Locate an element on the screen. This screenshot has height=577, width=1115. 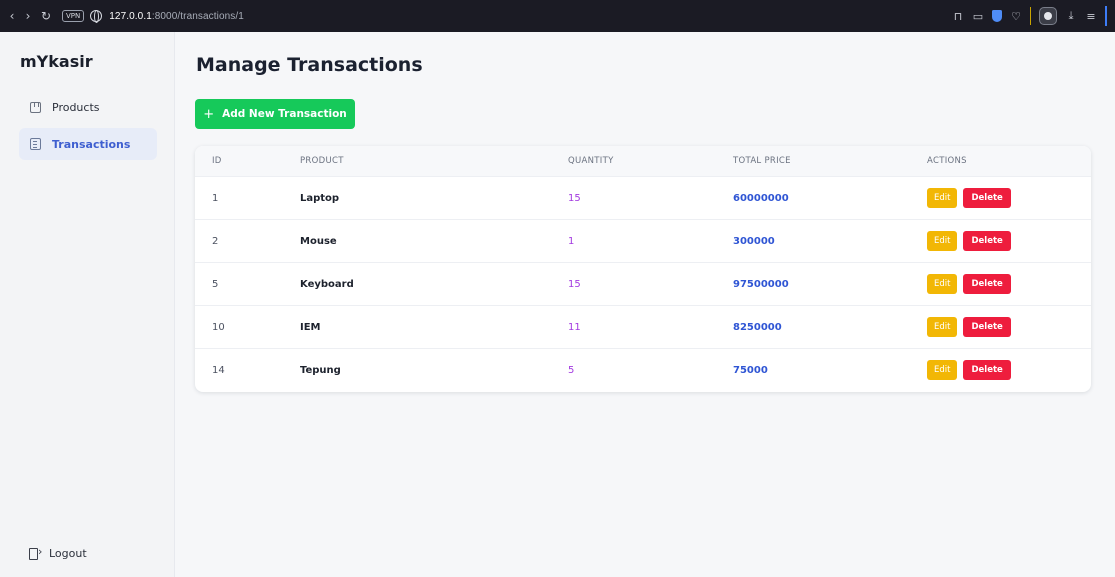
table-row: 14 Tepung 5 75000 Edit Delete is located at coordinates (643, 369).